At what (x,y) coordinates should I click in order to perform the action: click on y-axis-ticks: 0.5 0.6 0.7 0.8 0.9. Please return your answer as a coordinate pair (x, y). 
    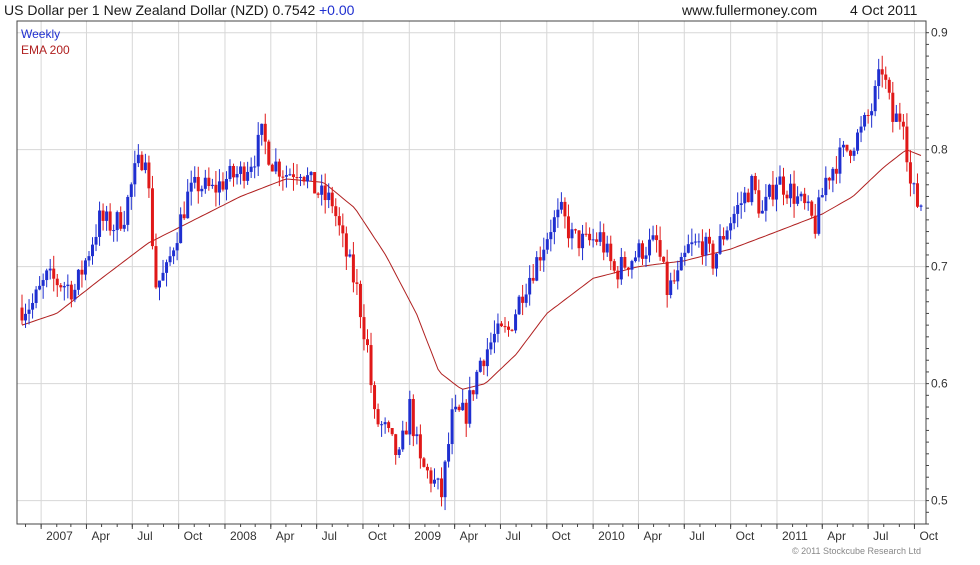
    Looking at the image, I should click on (937, 275).